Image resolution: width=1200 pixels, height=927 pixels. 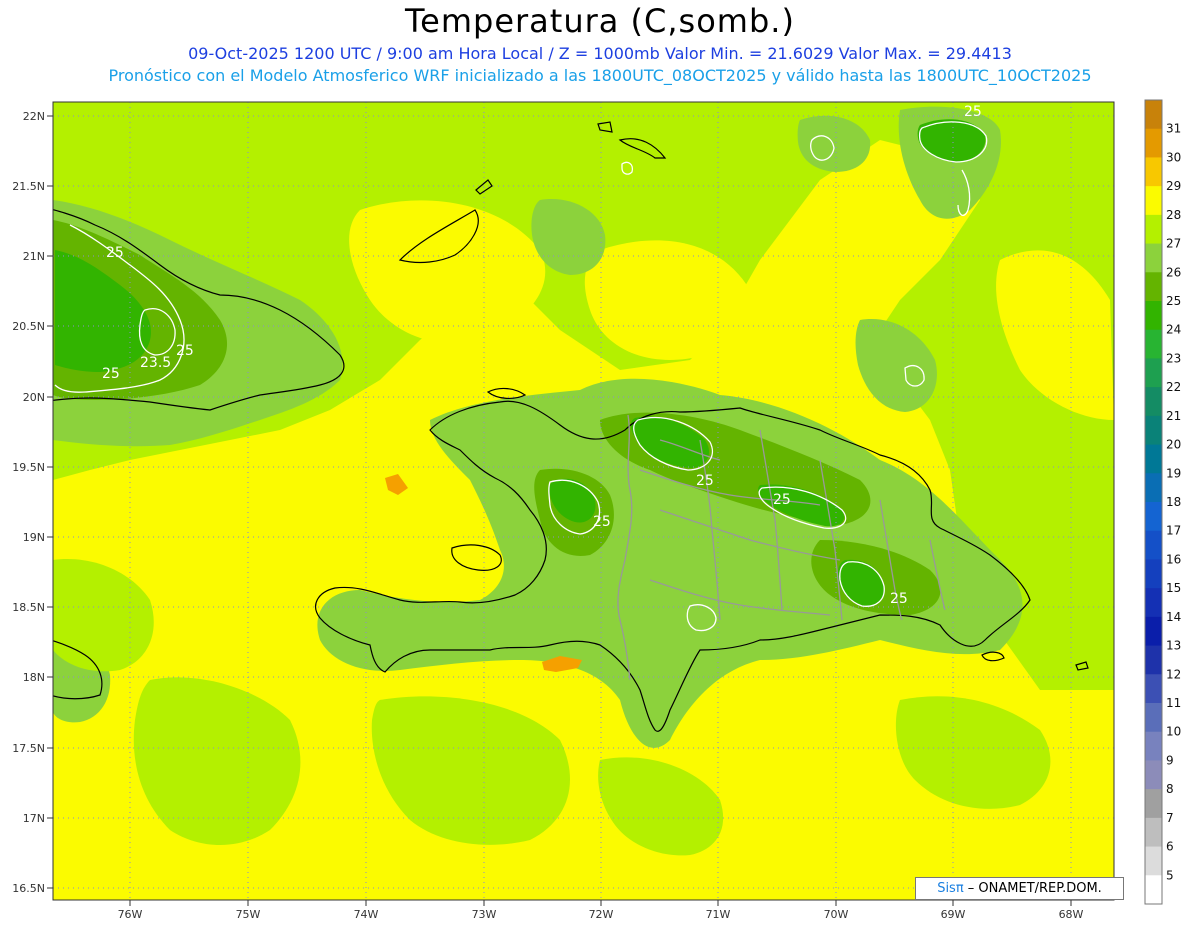 What do you see at coordinates (1173, 703) in the screenshot?
I see `colorbar-label: 11` at bounding box center [1173, 703].